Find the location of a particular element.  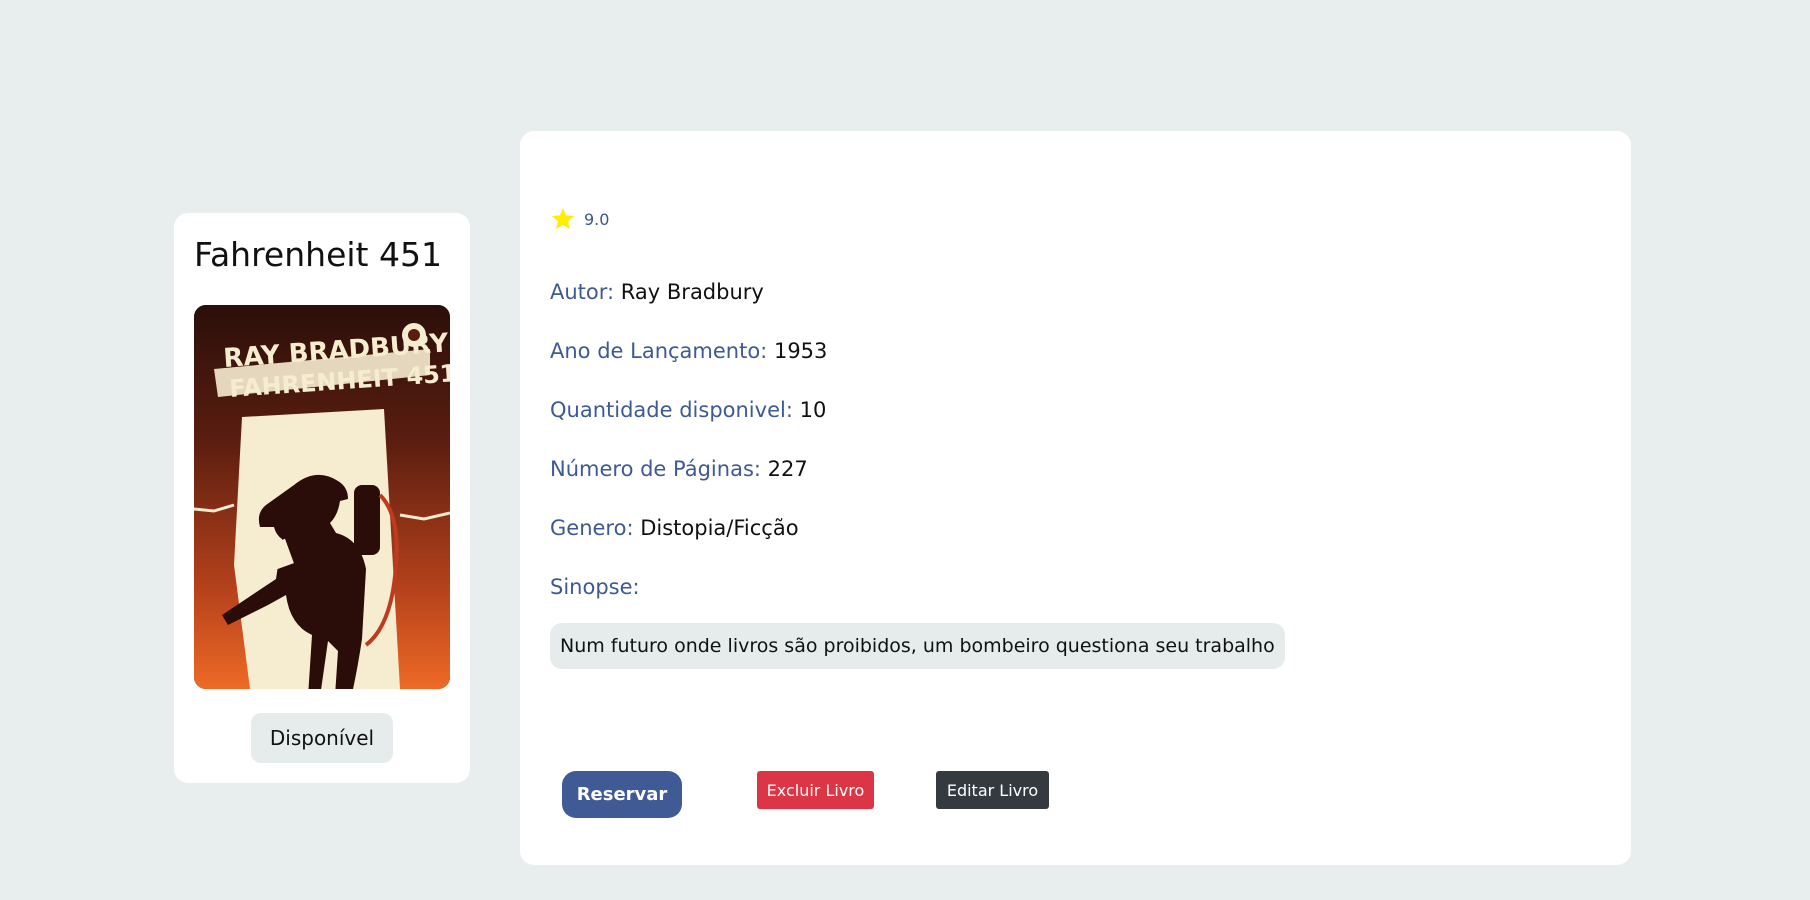

author-label: Autor: is located at coordinates (582, 292).